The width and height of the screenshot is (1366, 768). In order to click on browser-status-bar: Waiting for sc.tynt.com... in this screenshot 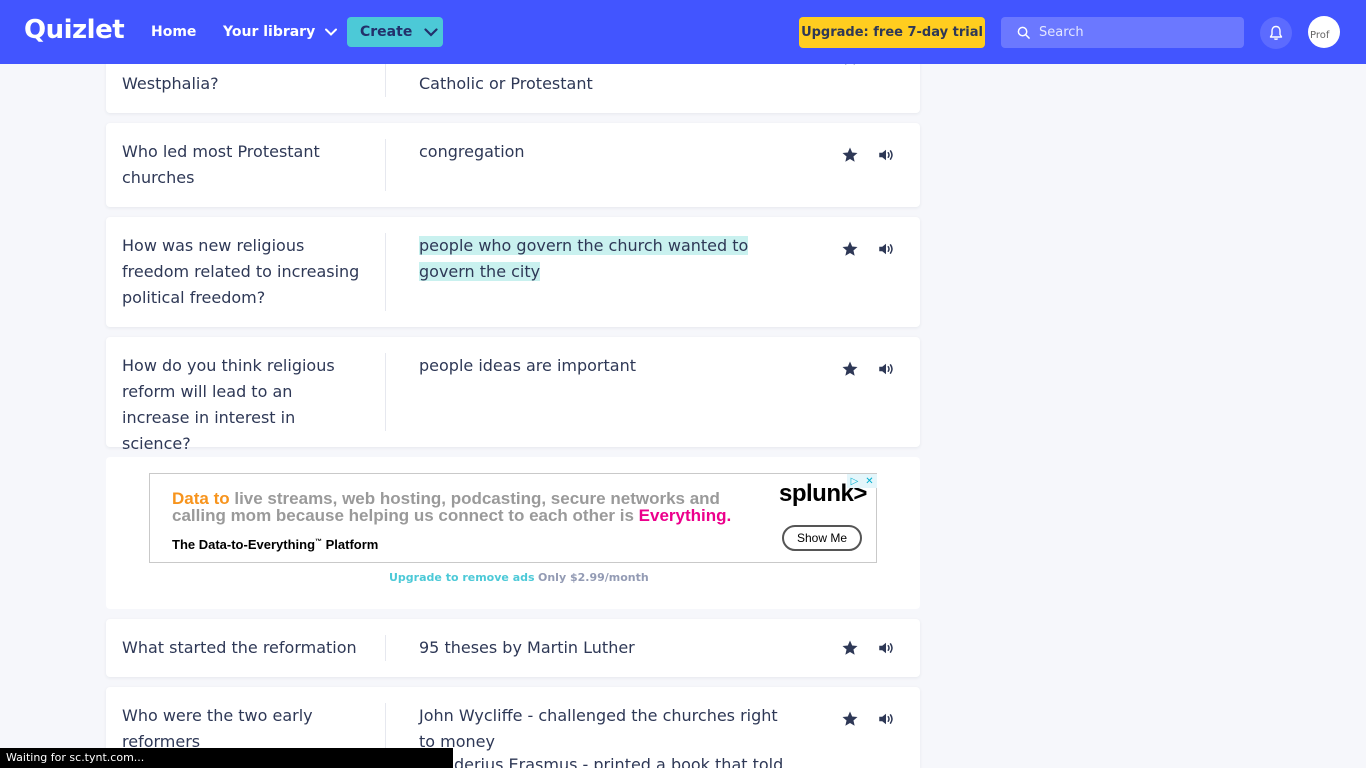, I will do `click(226, 758)`.